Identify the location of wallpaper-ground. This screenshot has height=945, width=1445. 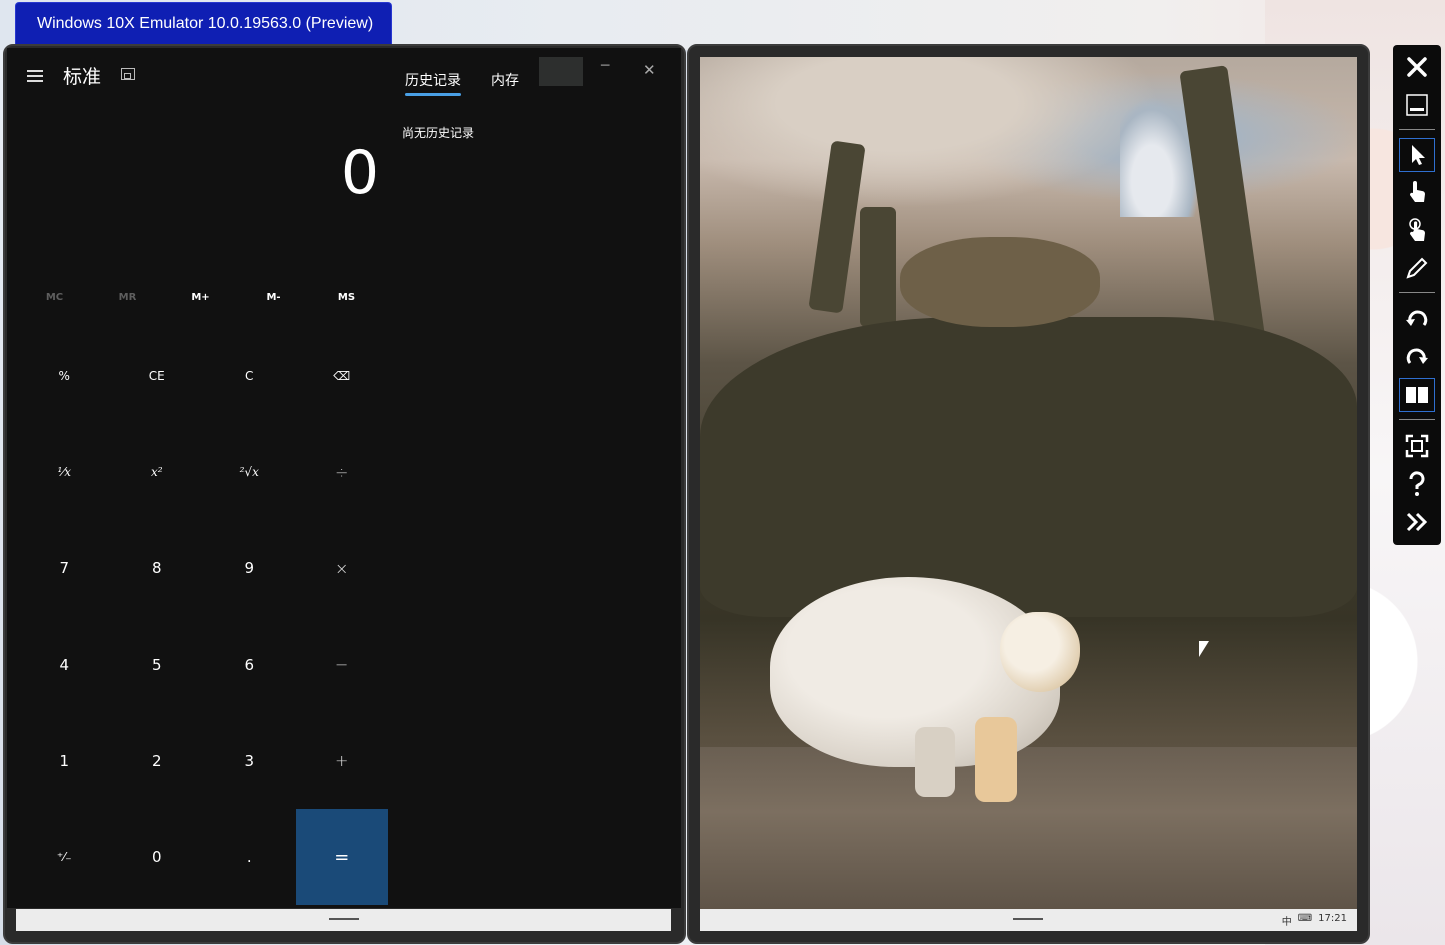
(1028, 828).